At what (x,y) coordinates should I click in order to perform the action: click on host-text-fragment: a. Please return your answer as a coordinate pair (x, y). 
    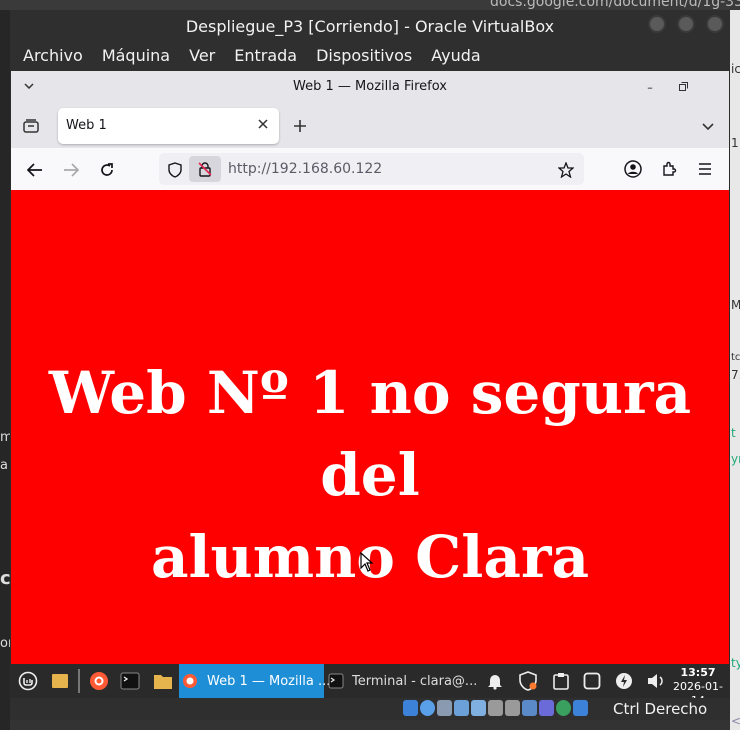
    Looking at the image, I should click on (4, 465).